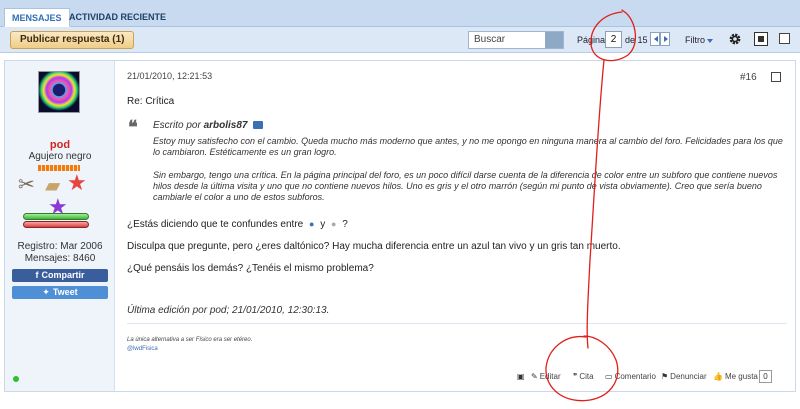 The height and width of the screenshot is (409, 800). I want to click on quote-mark-icon: ❞, so click(575, 376).